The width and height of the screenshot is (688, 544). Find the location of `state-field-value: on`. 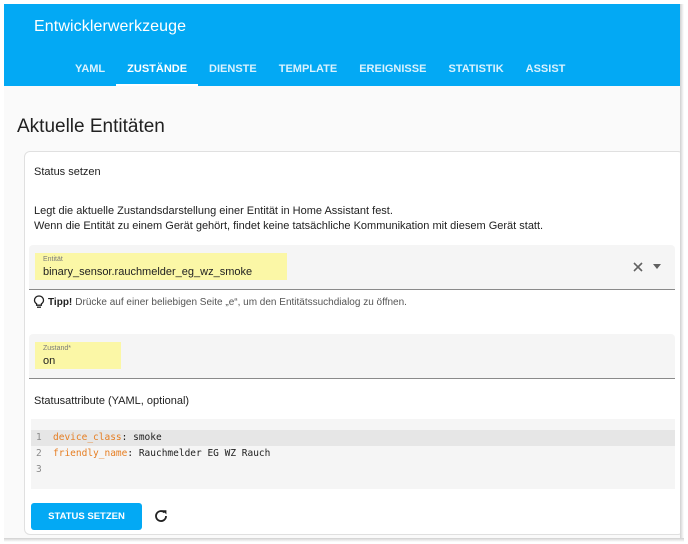

state-field-value: on is located at coordinates (49, 361).